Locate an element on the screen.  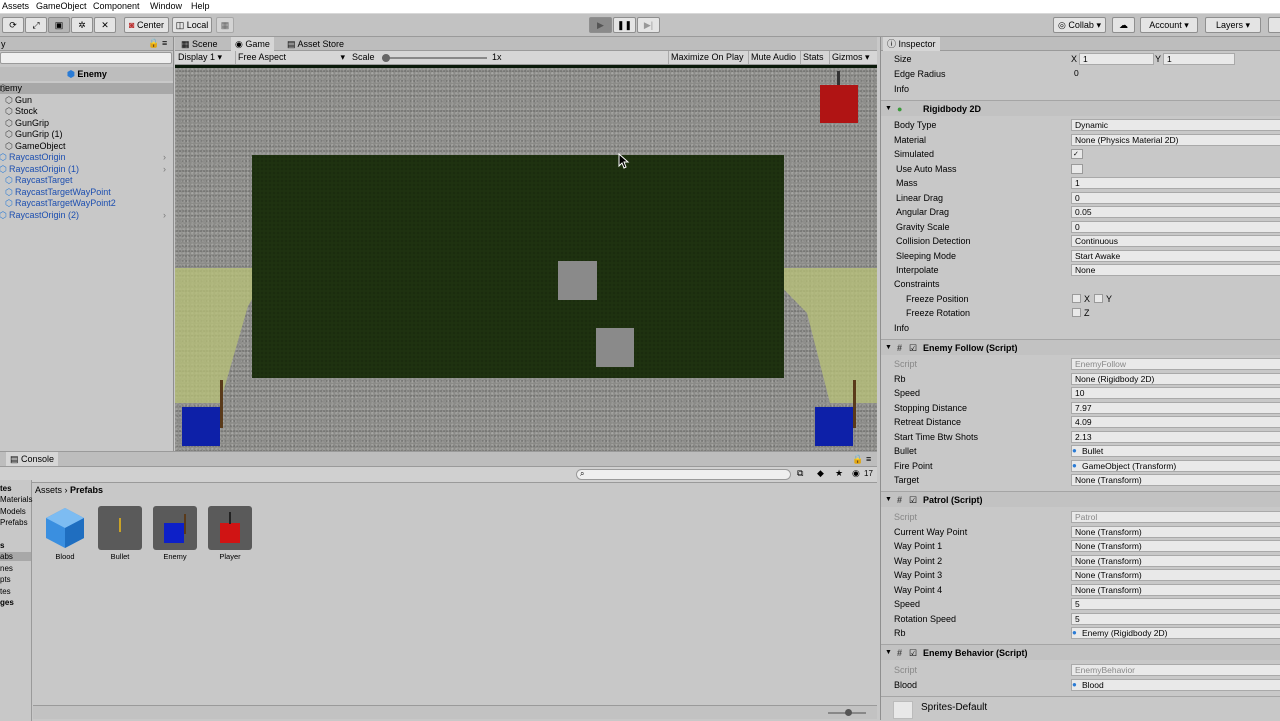
cloud-button: ☁ is located at coordinates (1123, 25).